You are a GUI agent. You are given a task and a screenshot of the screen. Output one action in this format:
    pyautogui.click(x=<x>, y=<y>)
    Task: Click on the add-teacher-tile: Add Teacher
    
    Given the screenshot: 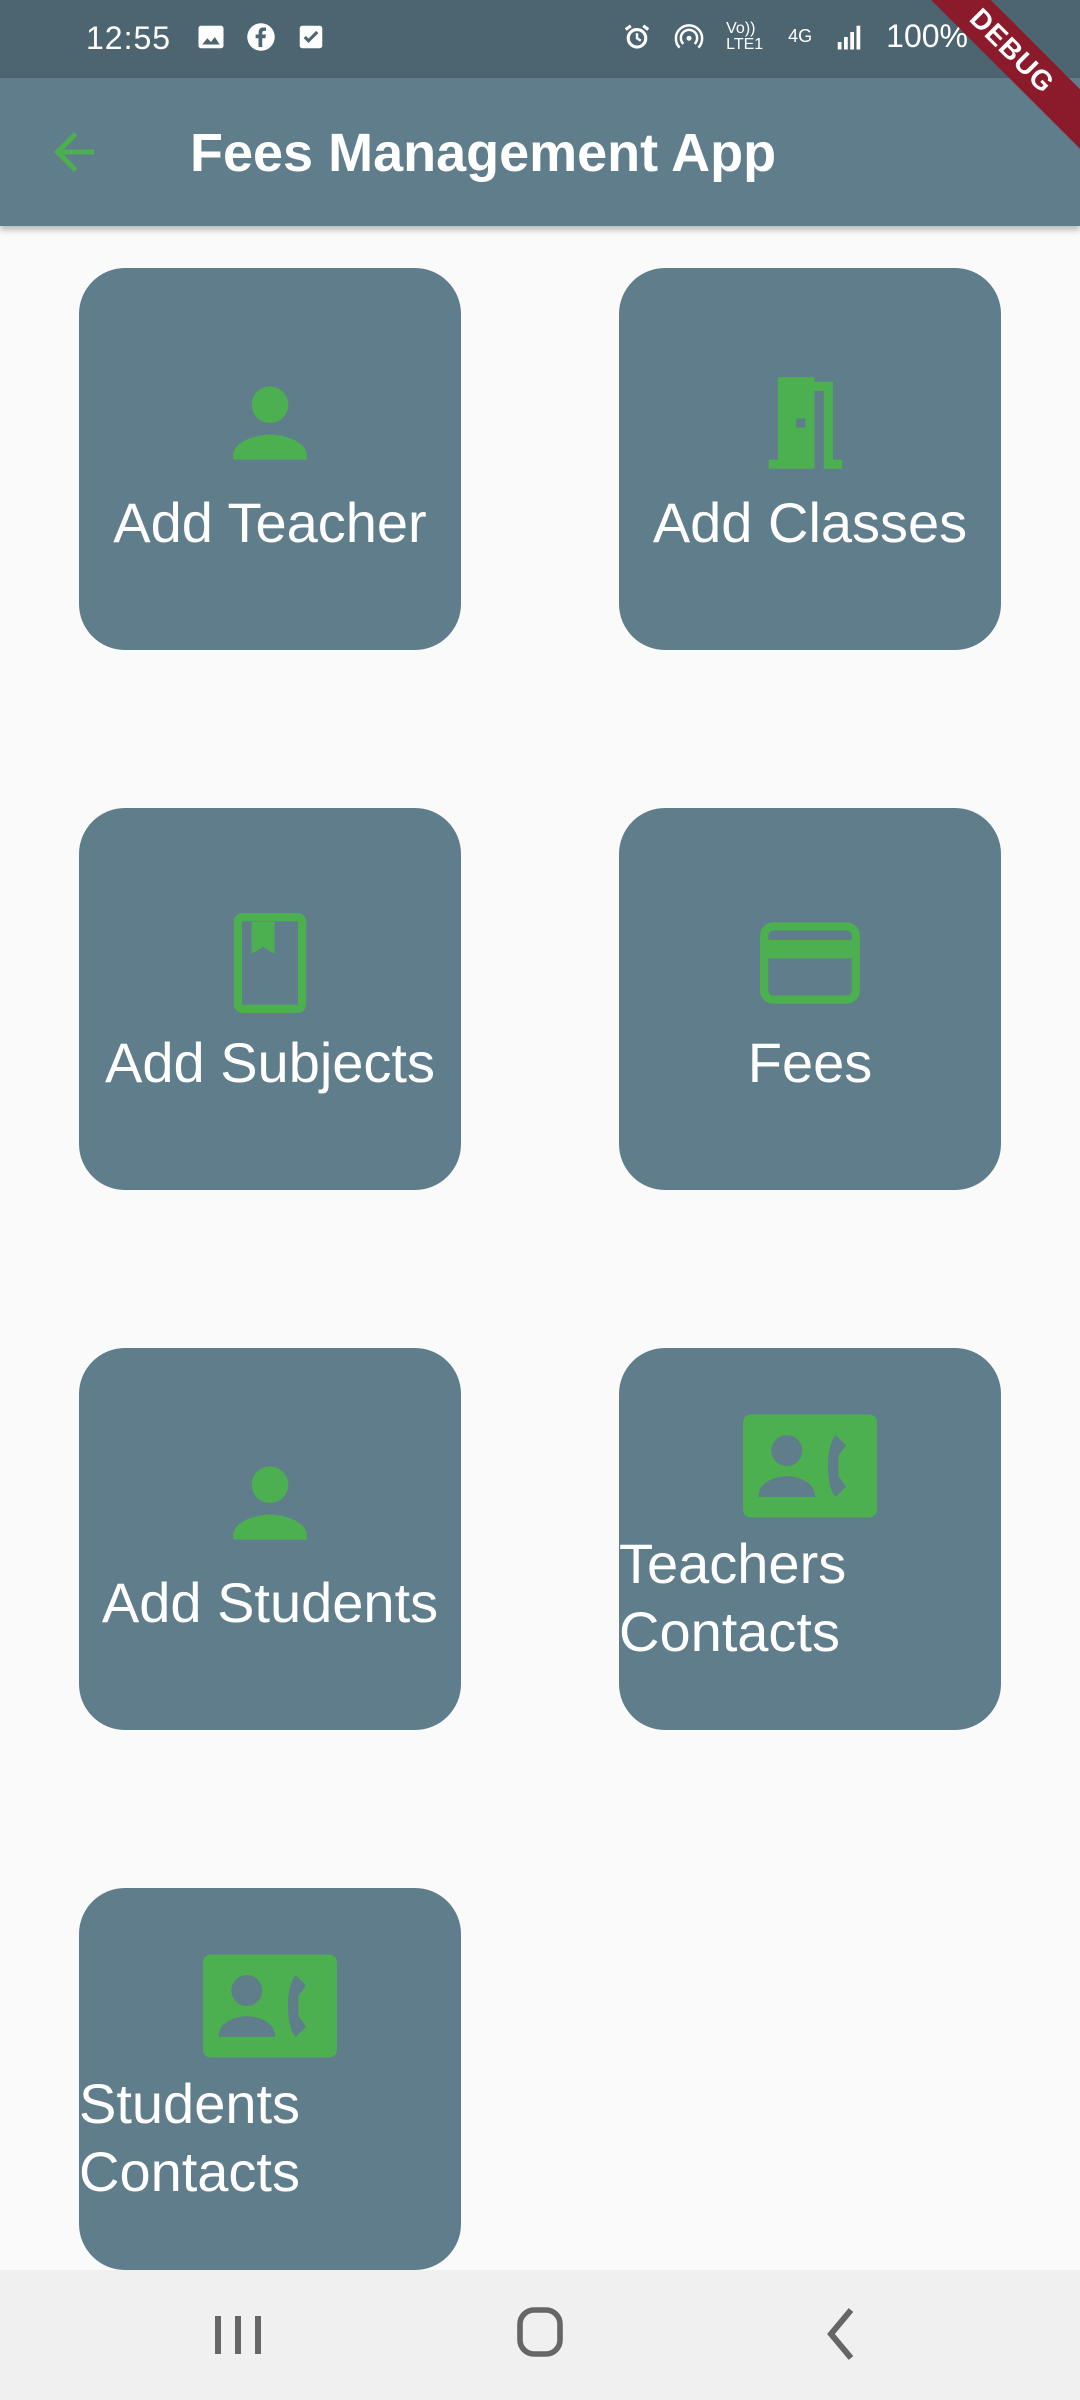 What is the action you would take?
    pyautogui.click(x=270, y=459)
    